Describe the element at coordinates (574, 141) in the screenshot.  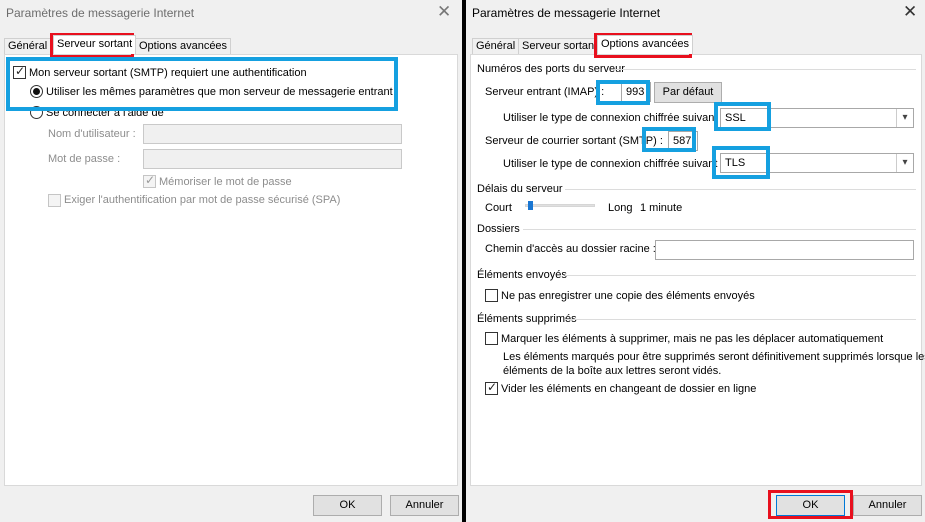
I see `outgoing-port-label: Serveur de courrier sortant (SMTP) :` at that location.